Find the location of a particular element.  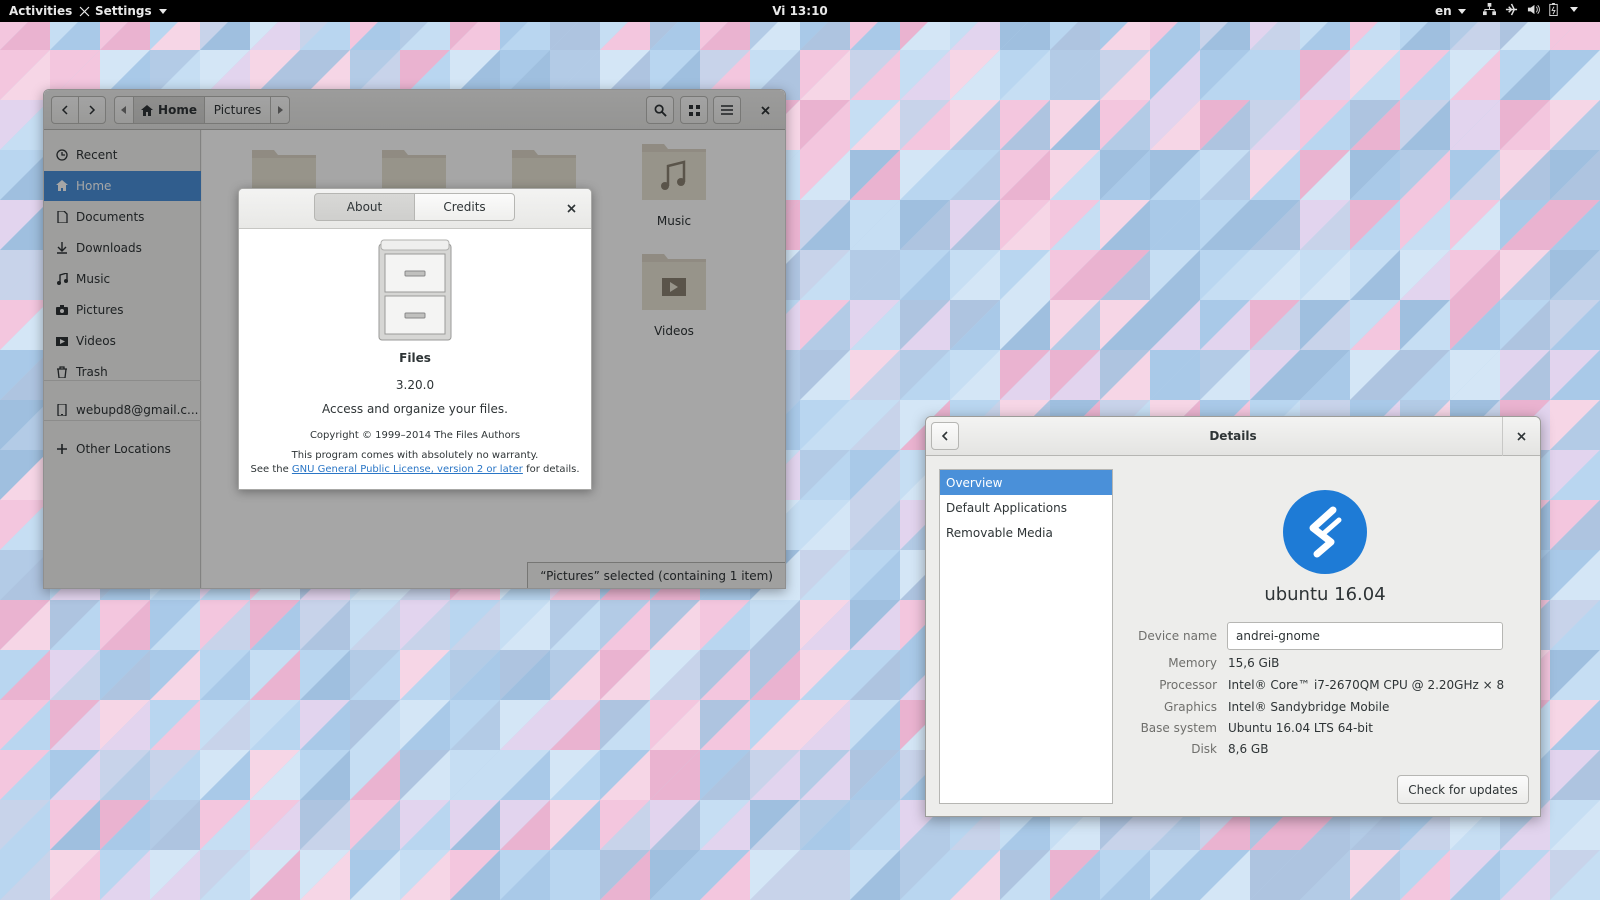

breadcrumb-pictures-label: Pictures is located at coordinates (237, 110).